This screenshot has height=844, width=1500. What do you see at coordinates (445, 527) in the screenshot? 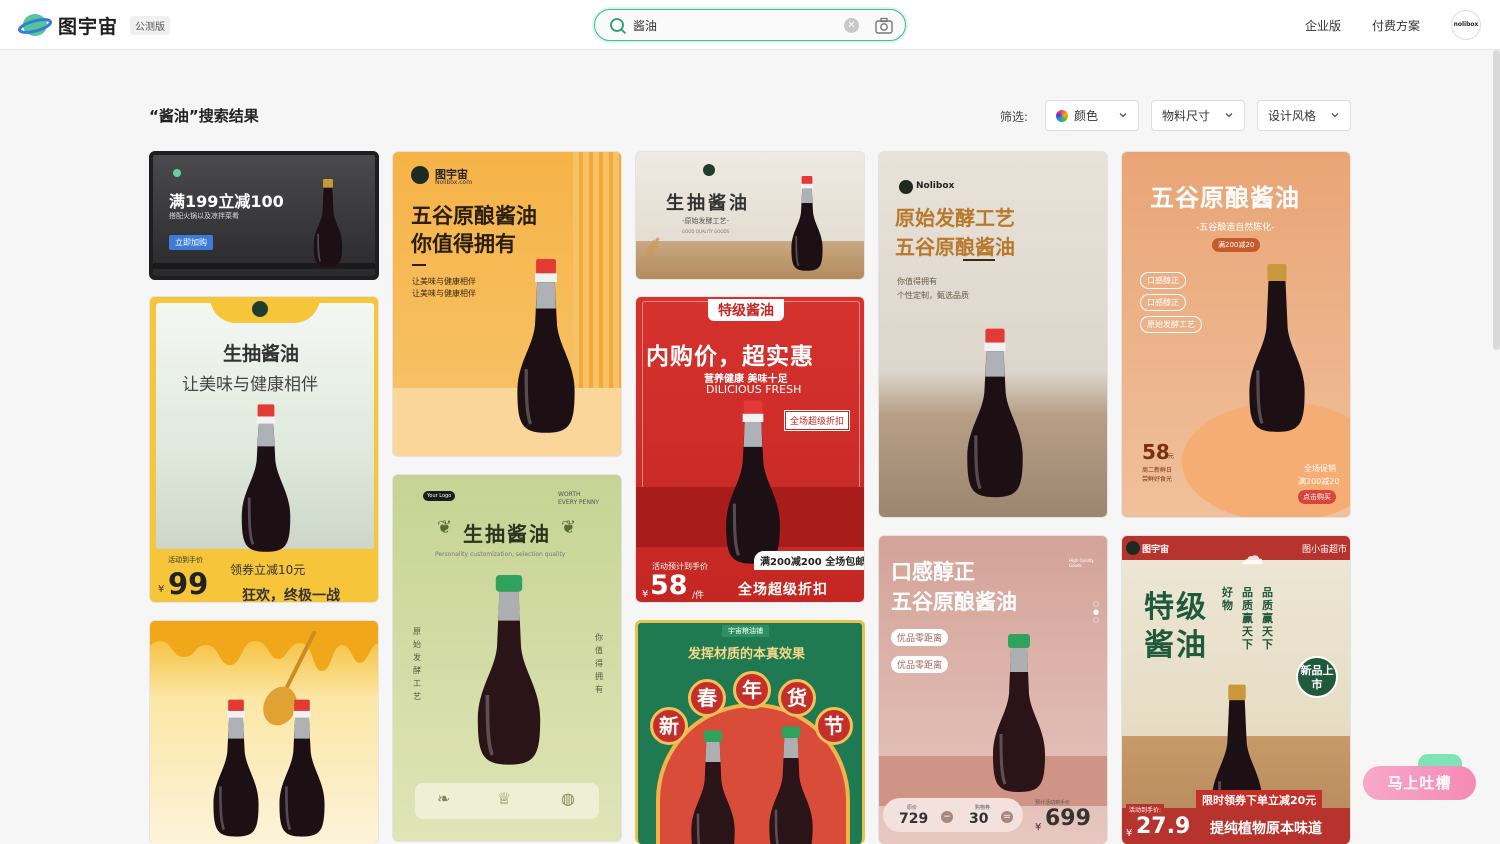
I see `laurel-left-icon: ❦` at bounding box center [445, 527].